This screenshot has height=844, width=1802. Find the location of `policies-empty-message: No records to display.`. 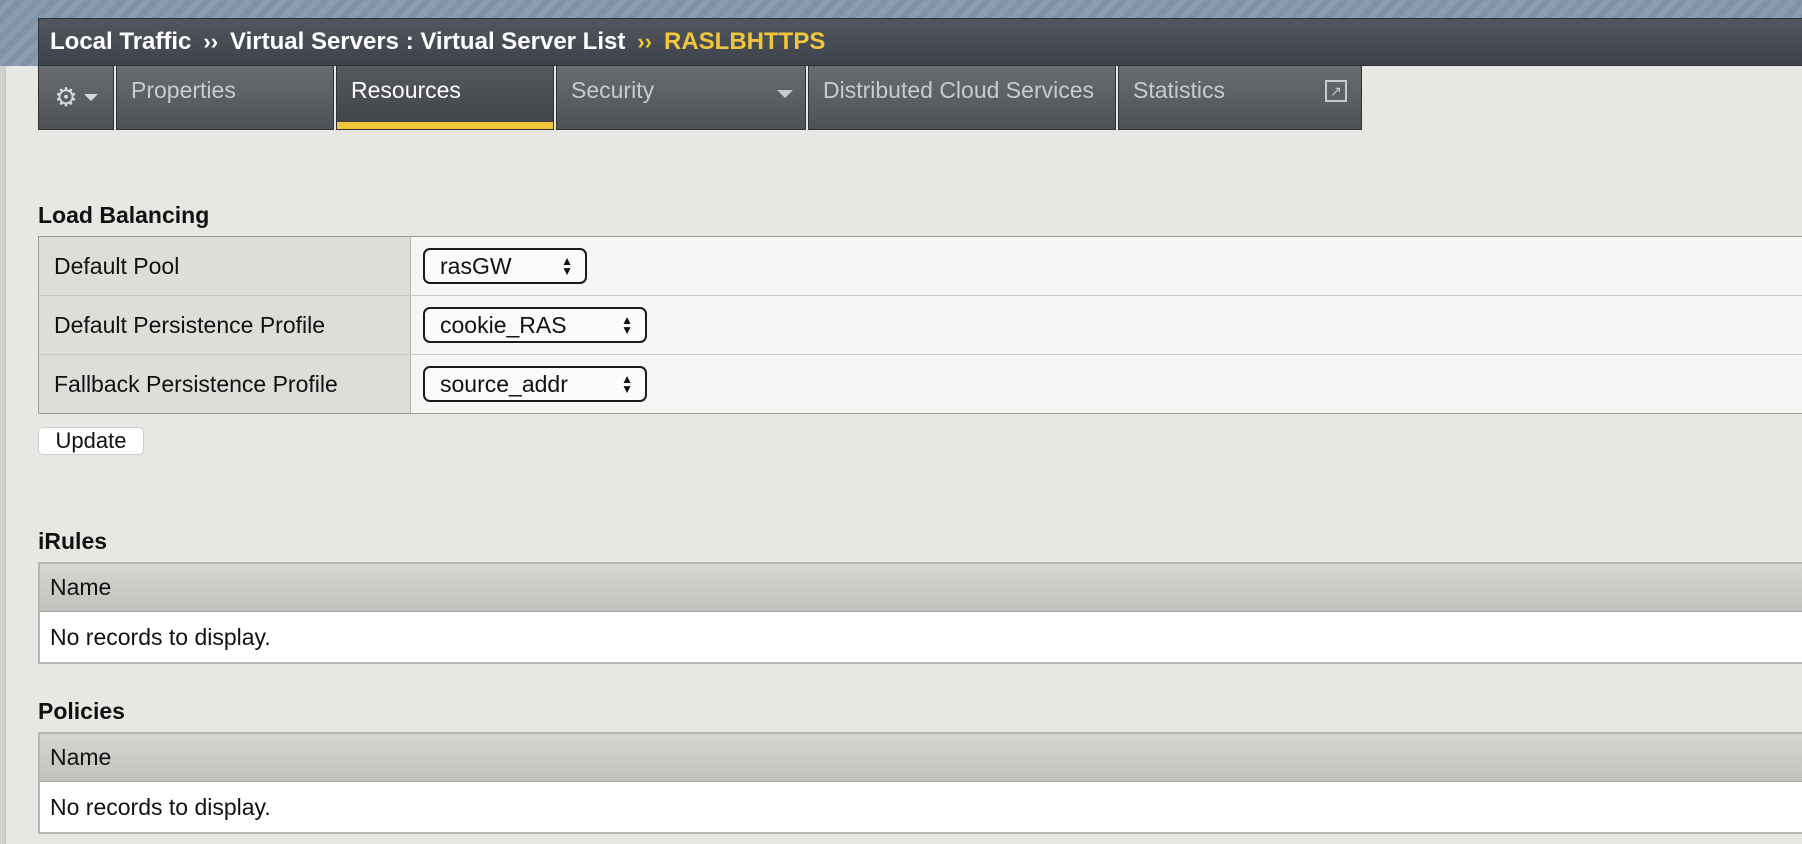

policies-empty-message: No records to display. is located at coordinates (921, 807).